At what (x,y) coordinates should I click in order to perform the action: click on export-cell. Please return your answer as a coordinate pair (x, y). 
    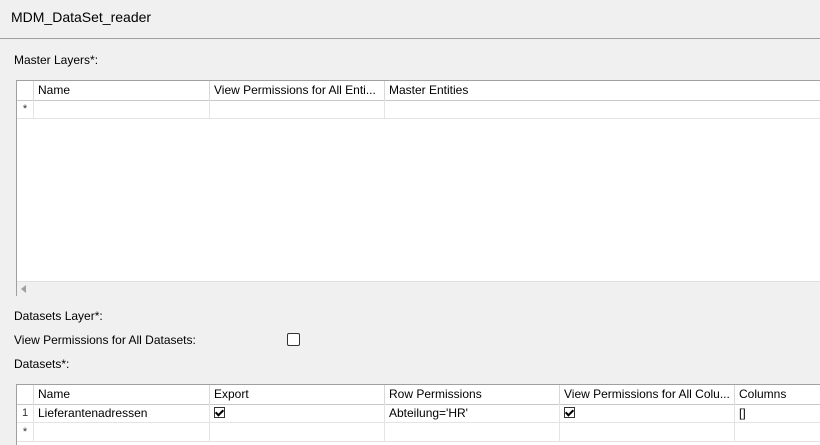
    Looking at the image, I should click on (296, 413).